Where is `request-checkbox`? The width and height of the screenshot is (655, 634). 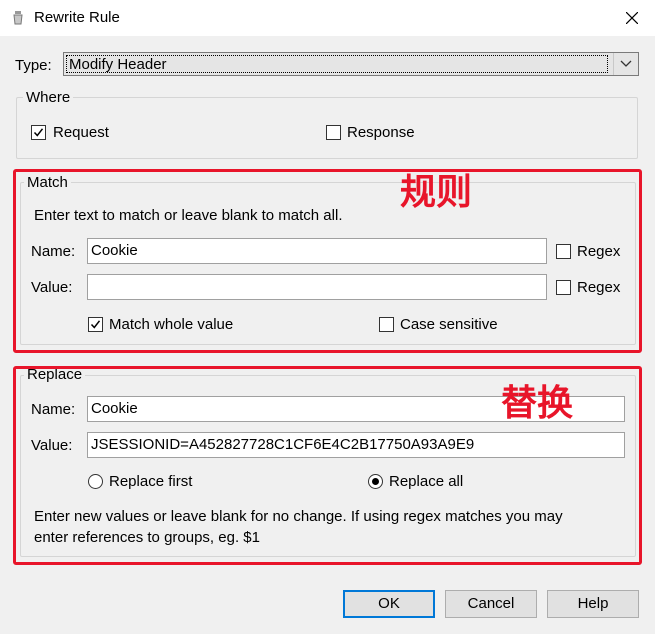 request-checkbox is located at coordinates (38, 132).